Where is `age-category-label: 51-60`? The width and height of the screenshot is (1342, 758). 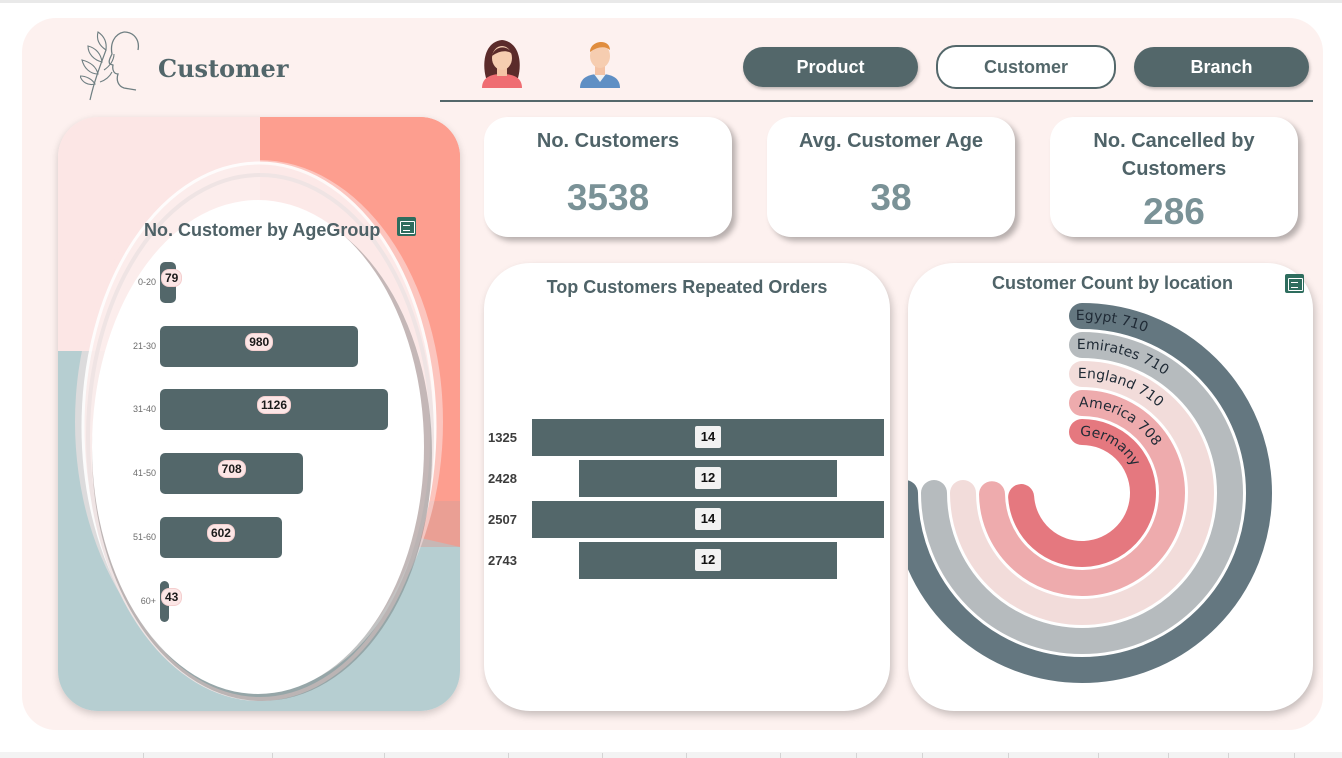 age-category-label: 51-60 is located at coordinates (144, 536).